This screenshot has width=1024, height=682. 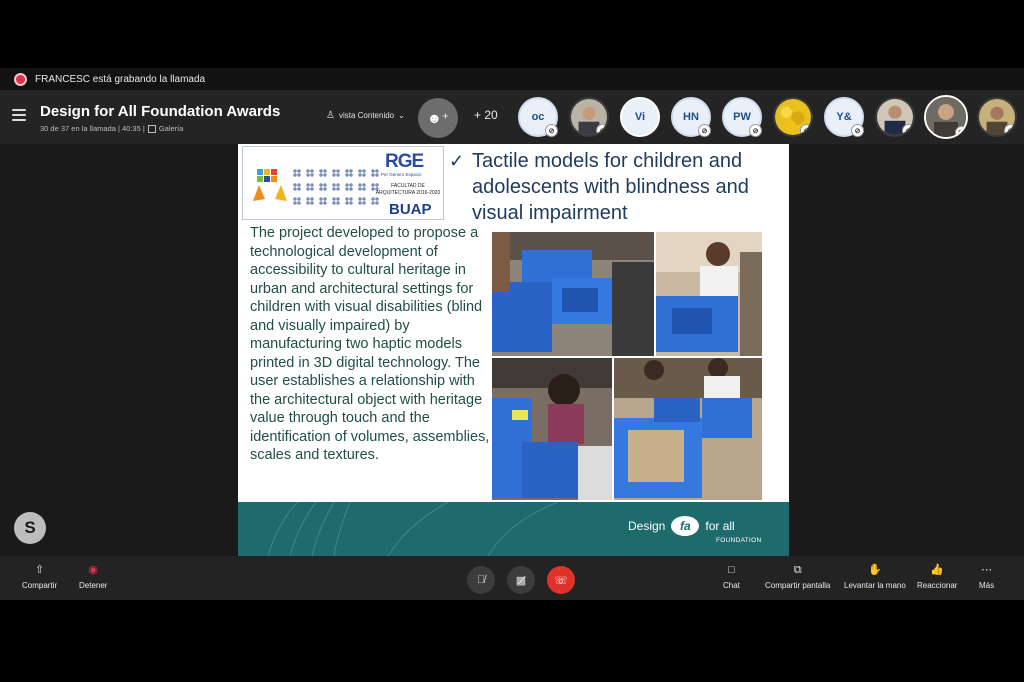 I want to click on faculty-label: FACULTAD DE ARQUITECTURA 2016-2020, so click(x=408, y=189).